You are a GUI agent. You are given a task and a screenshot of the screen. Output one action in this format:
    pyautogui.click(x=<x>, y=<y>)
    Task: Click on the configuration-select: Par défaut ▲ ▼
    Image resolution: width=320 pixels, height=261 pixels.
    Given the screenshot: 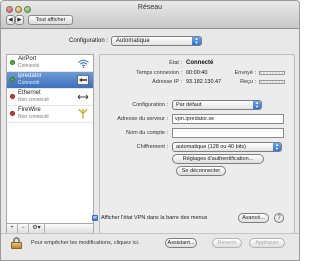 What is the action you would take?
    pyautogui.click(x=217, y=105)
    